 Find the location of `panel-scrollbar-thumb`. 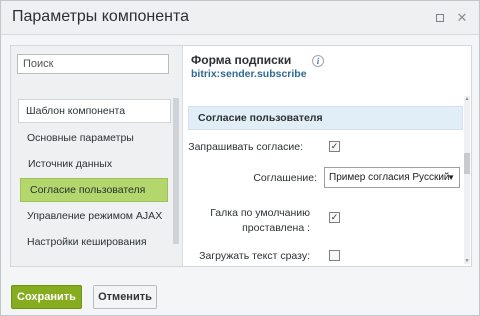

panel-scrollbar-thumb is located at coordinates (467, 163).